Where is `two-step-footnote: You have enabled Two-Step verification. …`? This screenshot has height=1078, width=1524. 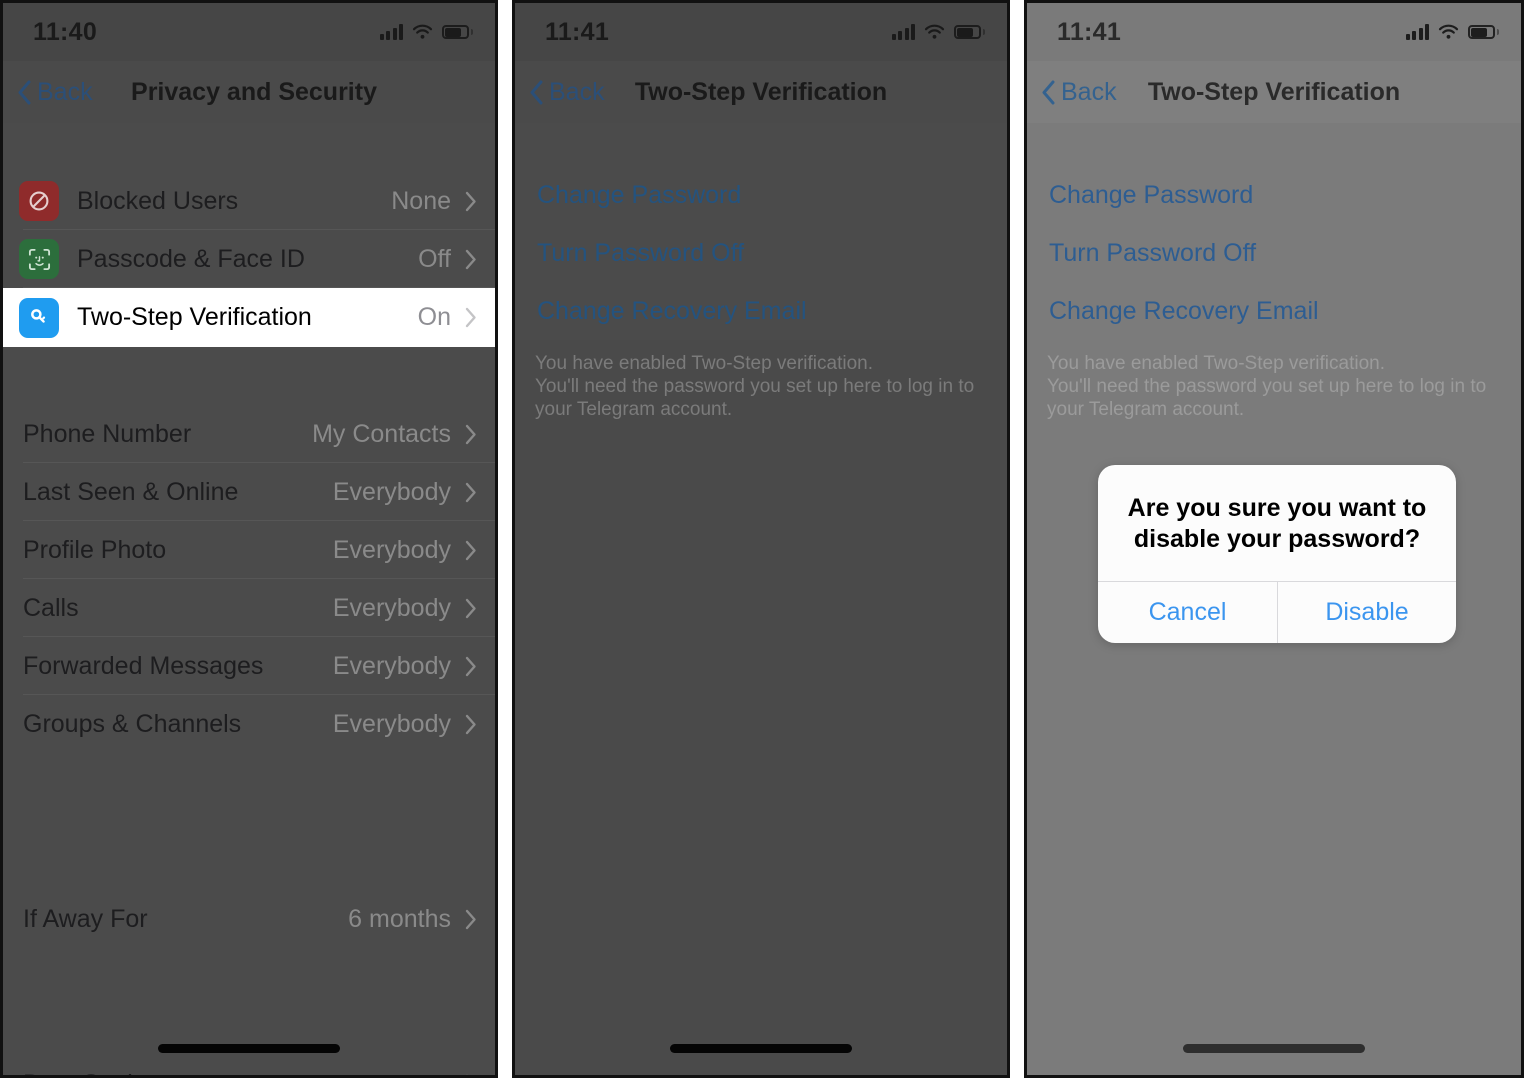
two-step-footnote: You have enabled Two-Step verification. … is located at coordinates (755, 387).